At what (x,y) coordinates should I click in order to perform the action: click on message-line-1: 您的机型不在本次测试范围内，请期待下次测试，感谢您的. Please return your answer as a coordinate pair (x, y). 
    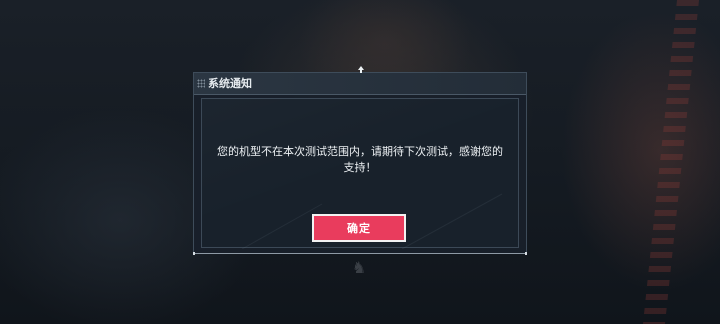
    Looking at the image, I should click on (360, 151).